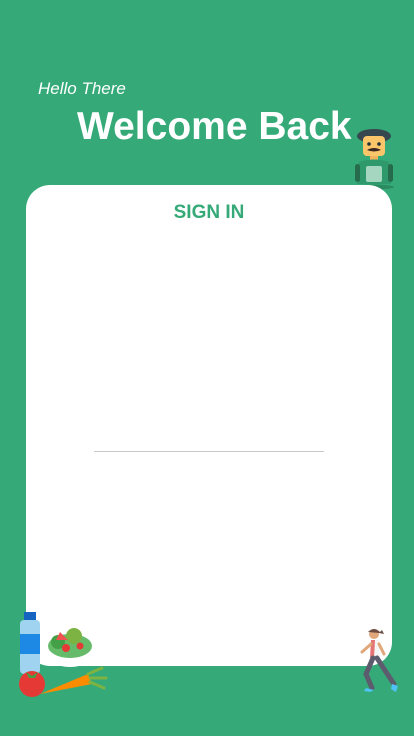 This screenshot has width=414, height=736. What do you see at coordinates (207, 213) in the screenshot?
I see `tab-sign-in: SIGN IN` at bounding box center [207, 213].